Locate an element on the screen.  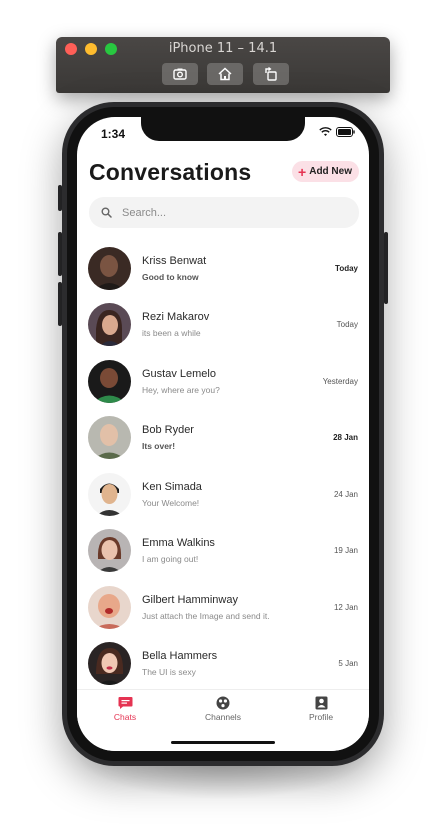
last-message: The UI is sexy is located at coordinates (169, 672).